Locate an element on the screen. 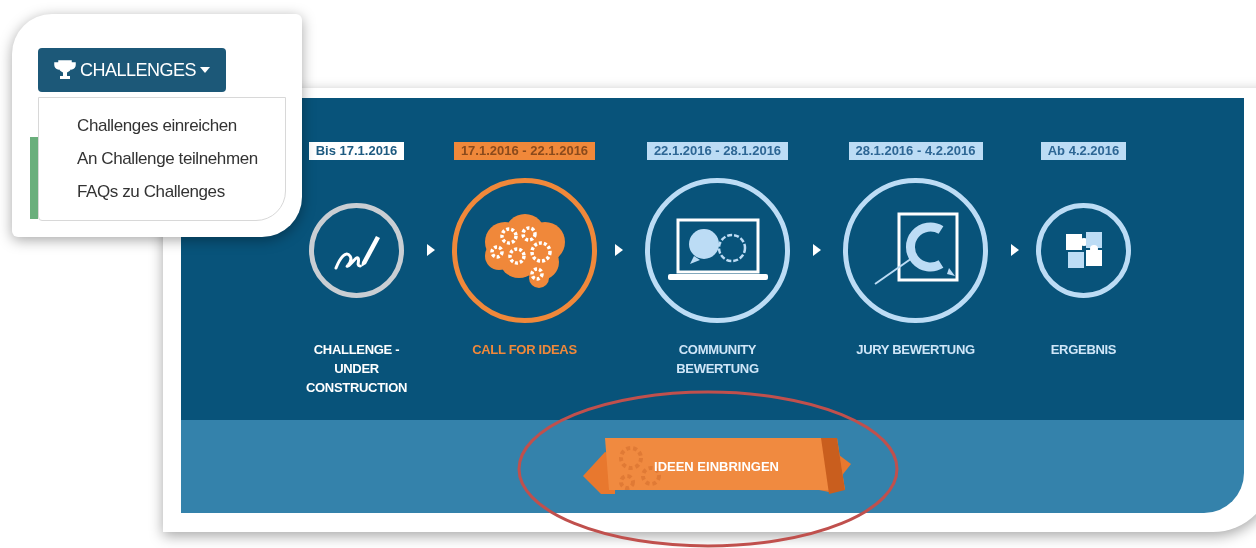 The image size is (1256, 548). menu-item: FAQs zu Challenges is located at coordinates (181, 192).